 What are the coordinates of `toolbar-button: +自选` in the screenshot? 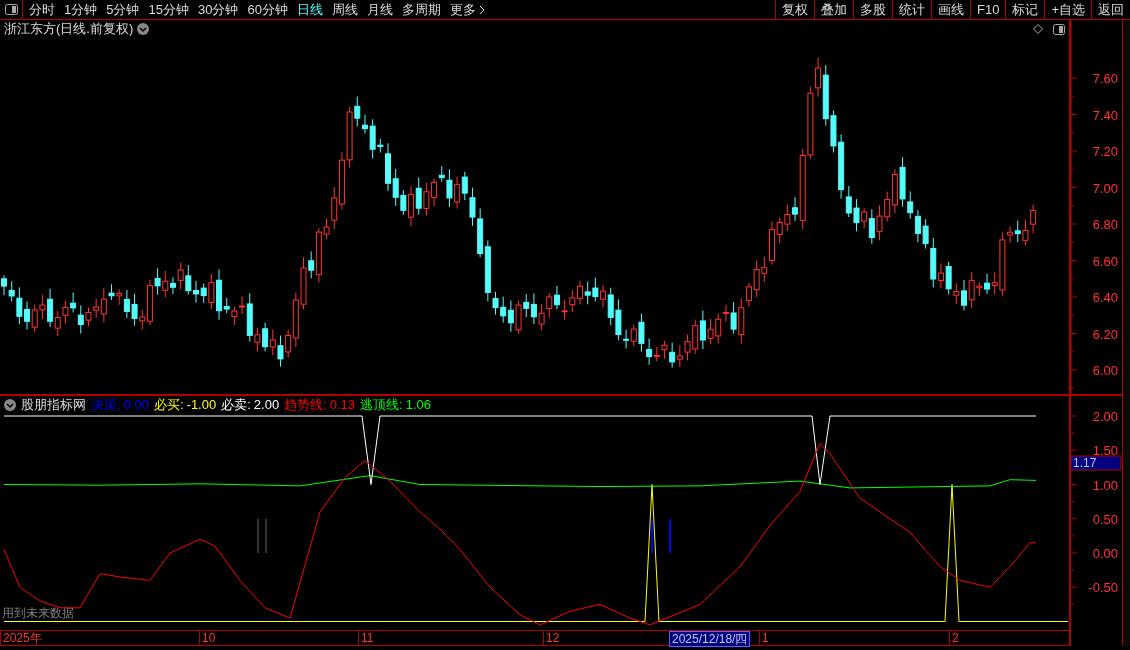 It's located at (1067, 9).